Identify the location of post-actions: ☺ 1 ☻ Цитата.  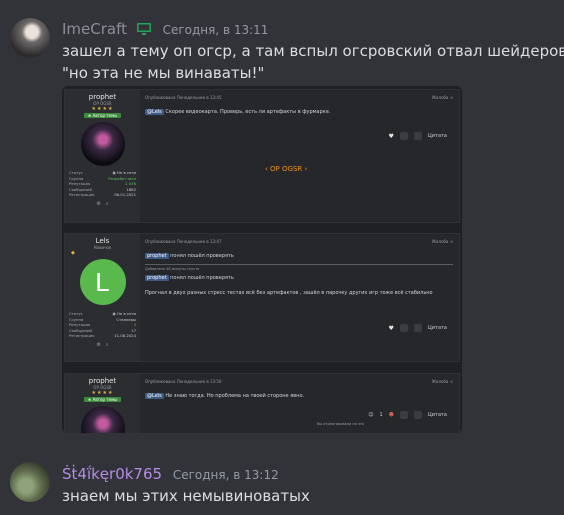
(407, 415).